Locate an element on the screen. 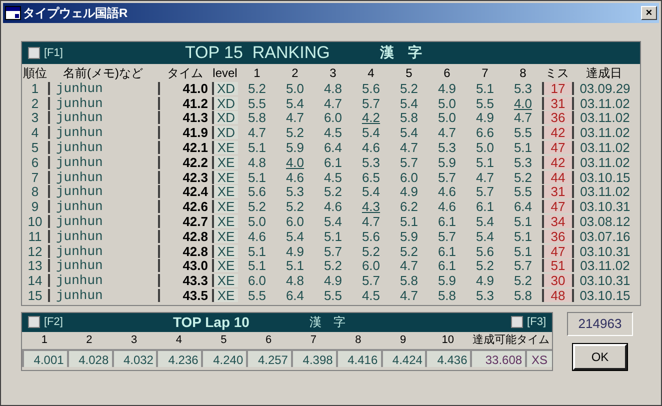 This screenshot has height=406, width=662. lap-time: 4.416 is located at coordinates (358, 357).